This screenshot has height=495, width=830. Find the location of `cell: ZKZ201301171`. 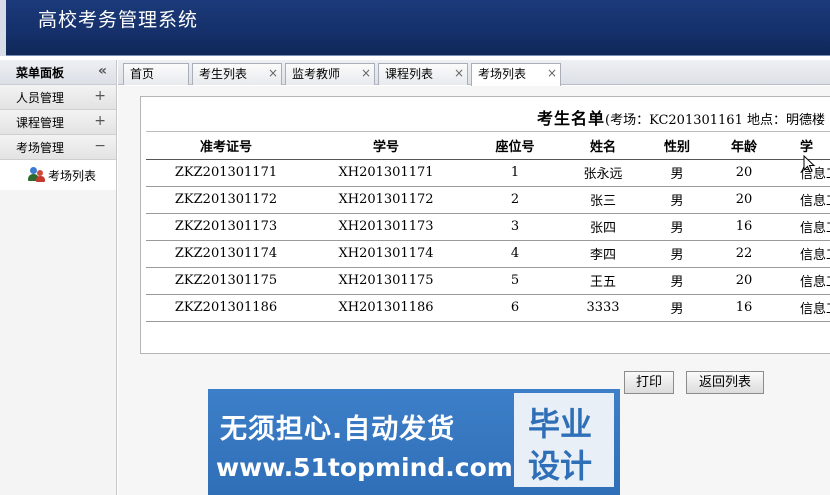

cell: ZKZ201301171 is located at coordinates (226, 173).